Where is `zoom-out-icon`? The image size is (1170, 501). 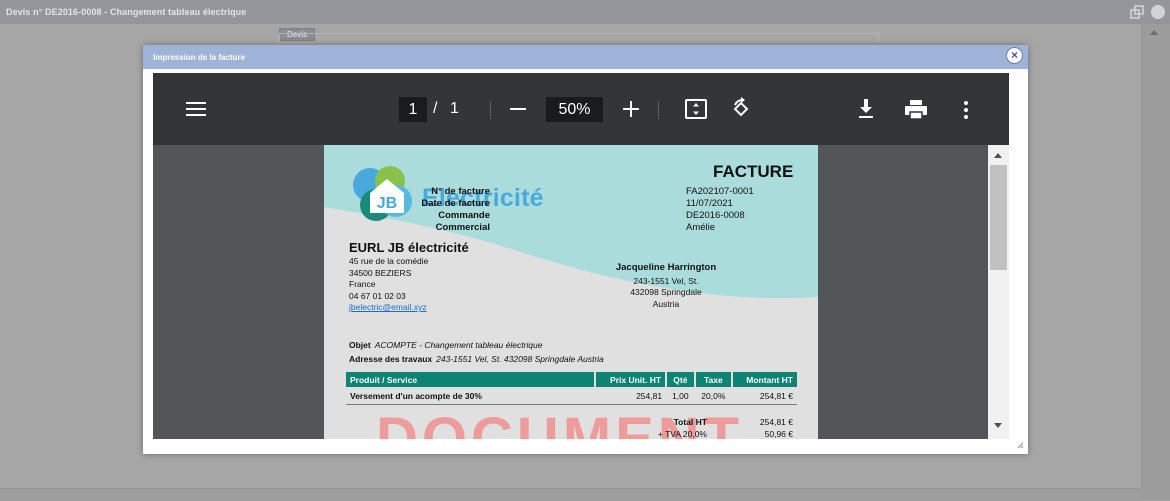 zoom-out-icon is located at coordinates (518, 109).